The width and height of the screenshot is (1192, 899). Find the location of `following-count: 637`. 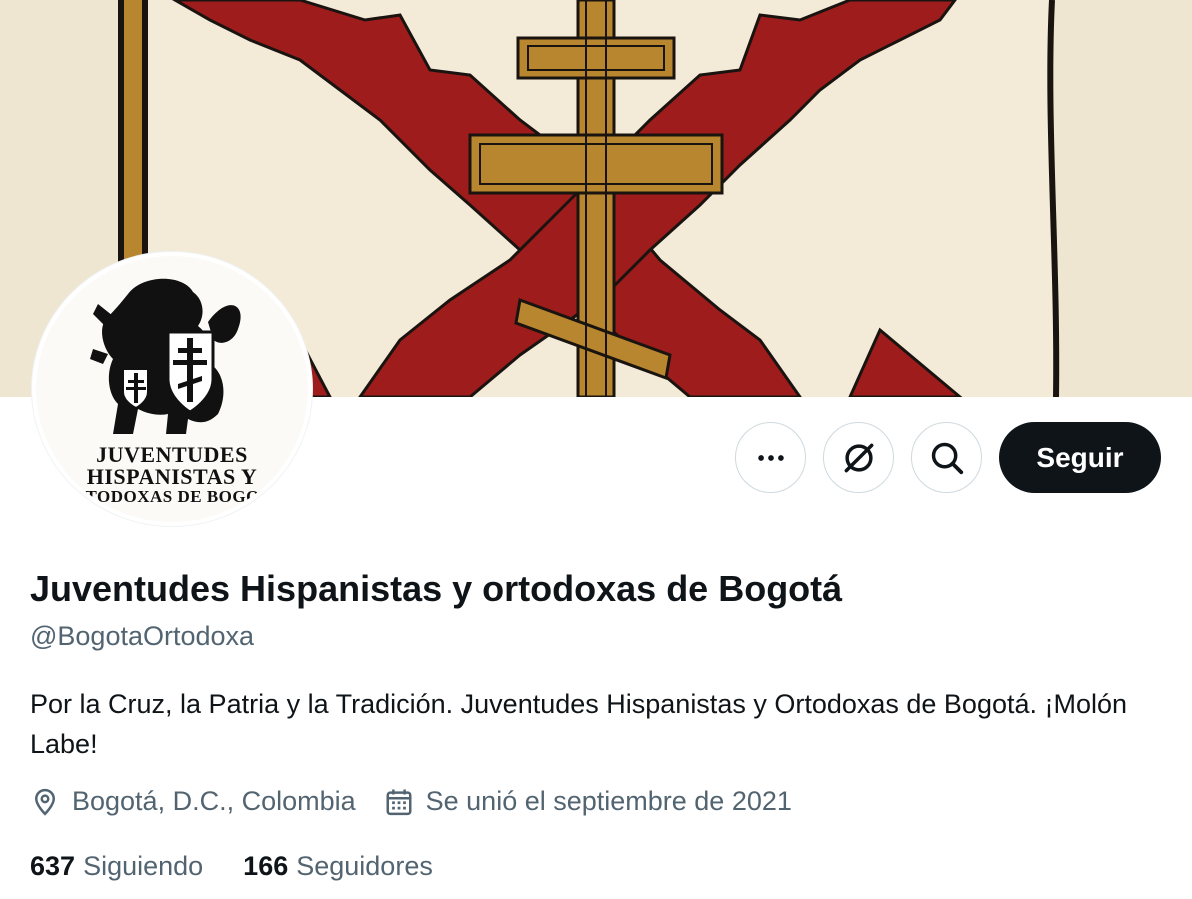

following-count: 637 is located at coordinates (53, 866).